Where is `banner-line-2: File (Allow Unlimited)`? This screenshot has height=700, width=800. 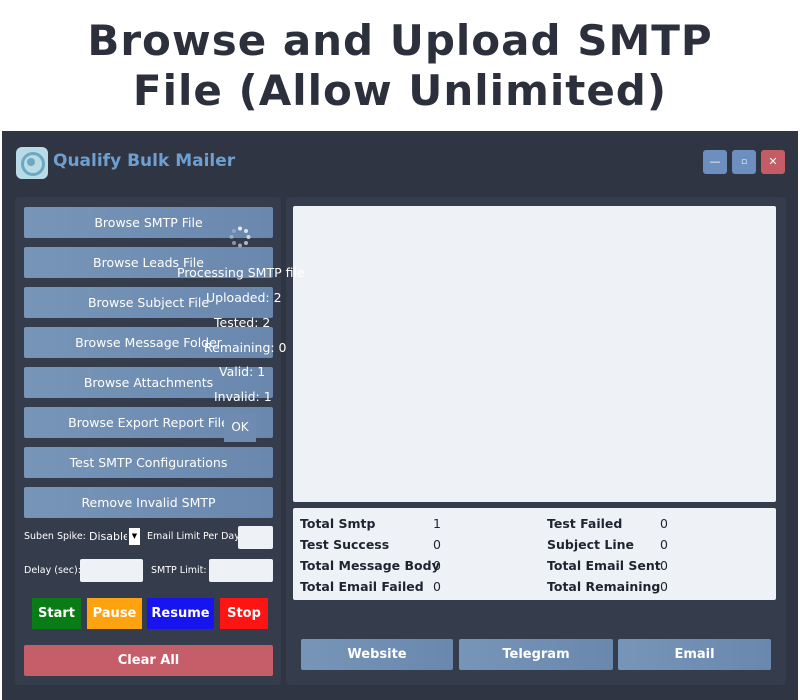
banner-line-2: File (Allow Unlimited) is located at coordinates (400, 90).